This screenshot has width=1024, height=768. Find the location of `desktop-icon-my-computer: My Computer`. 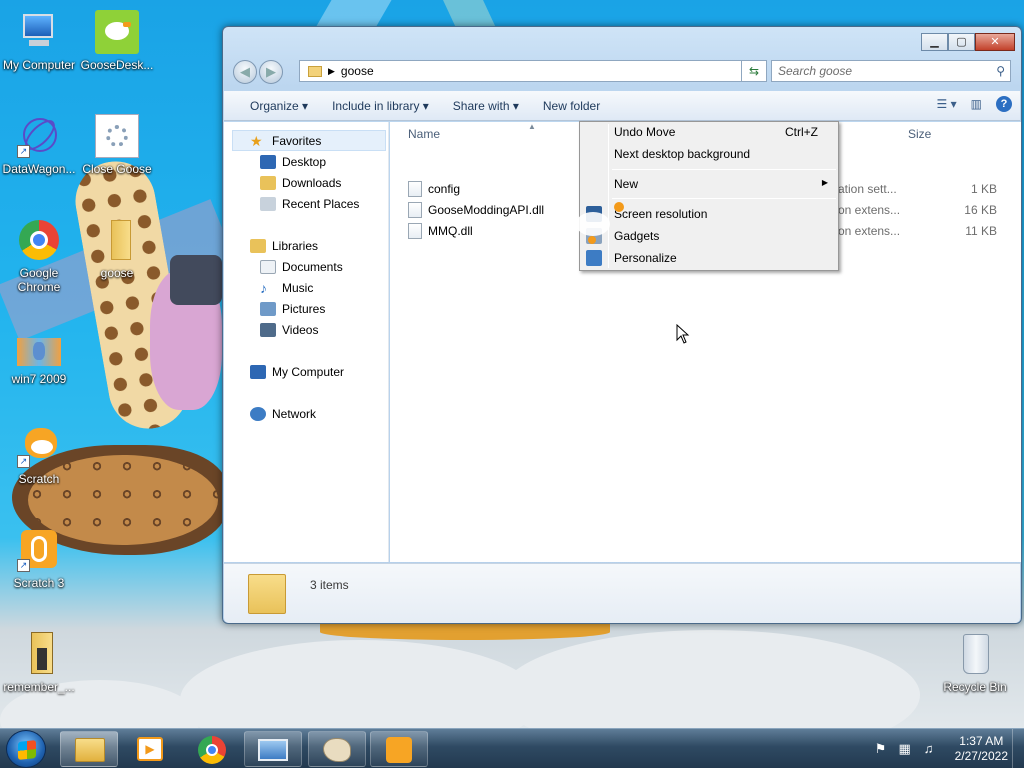

desktop-icon-my-computer: My Computer is located at coordinates (39, 41).